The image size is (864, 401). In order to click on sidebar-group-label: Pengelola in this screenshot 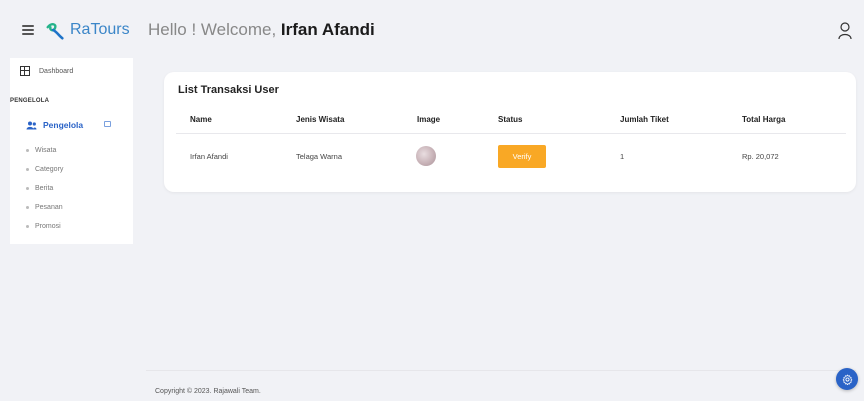, I will do `click(63, 125)`.